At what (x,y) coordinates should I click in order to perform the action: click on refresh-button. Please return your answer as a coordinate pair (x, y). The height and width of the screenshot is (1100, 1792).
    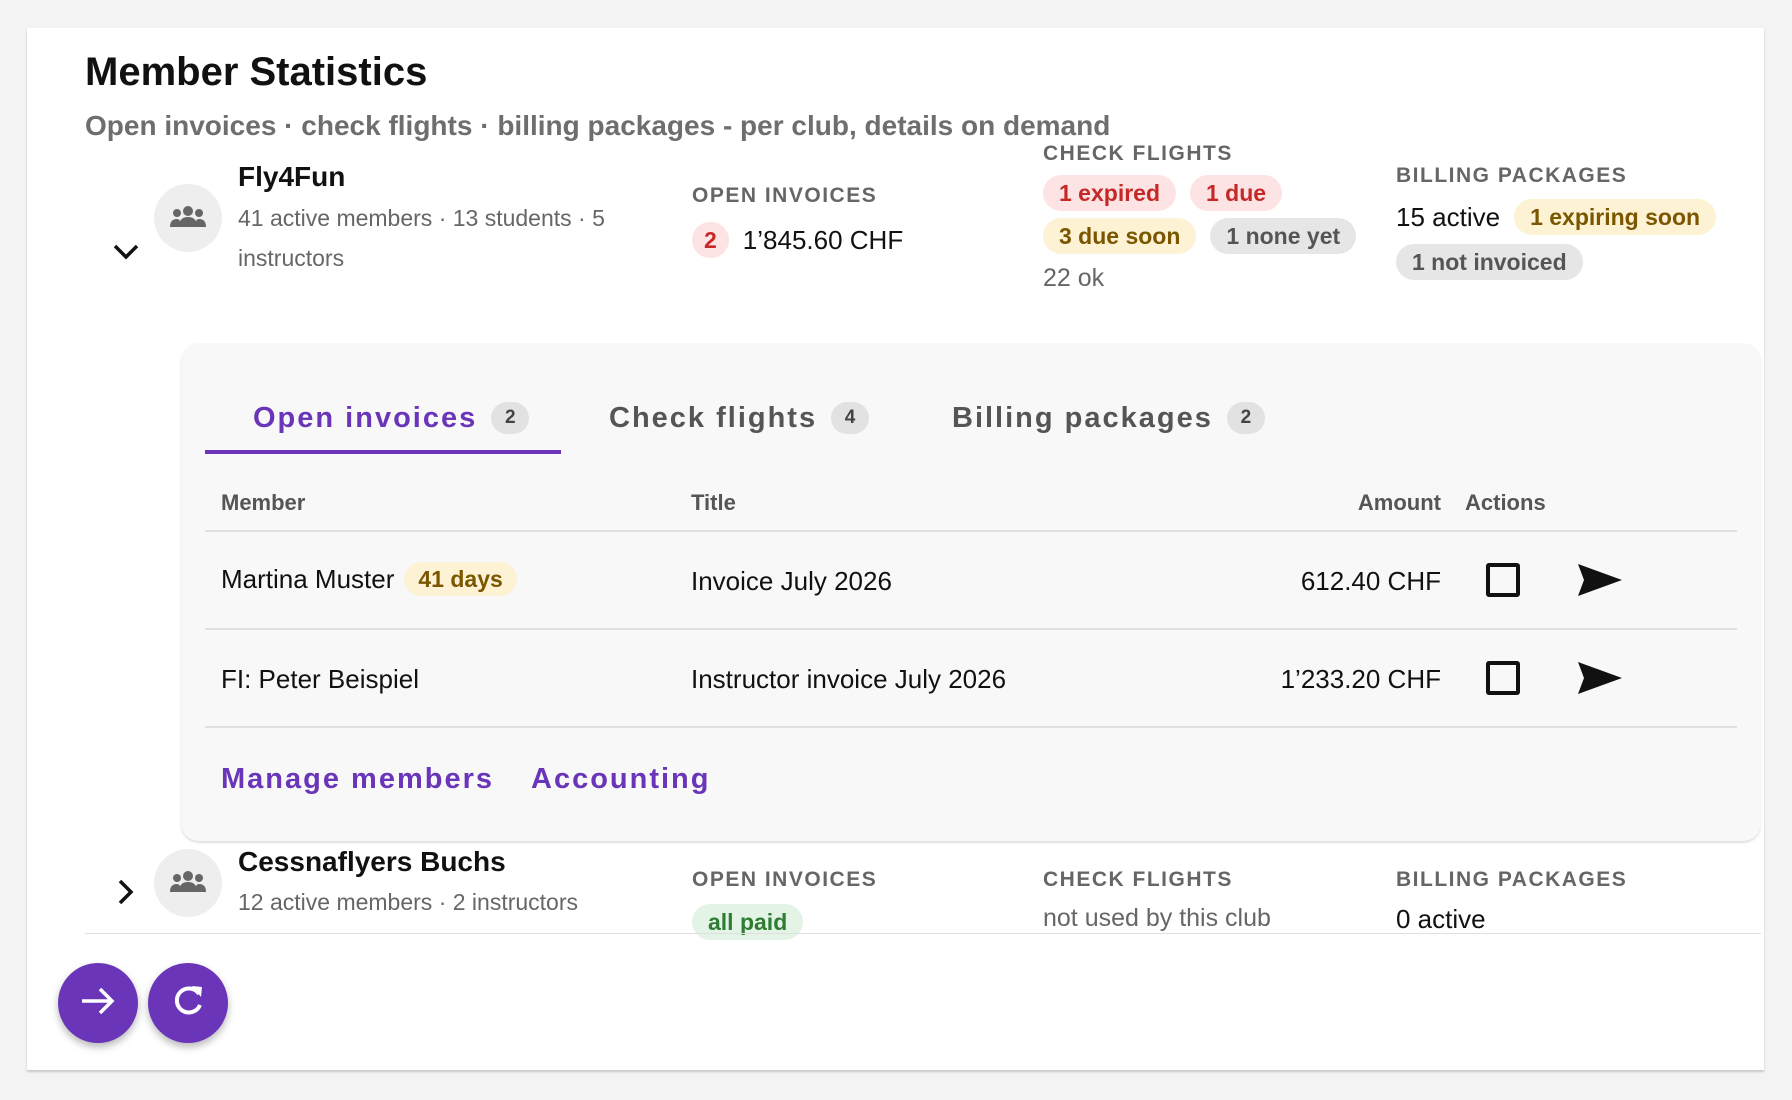
    Looking at the image, I should click on (188, 1003).